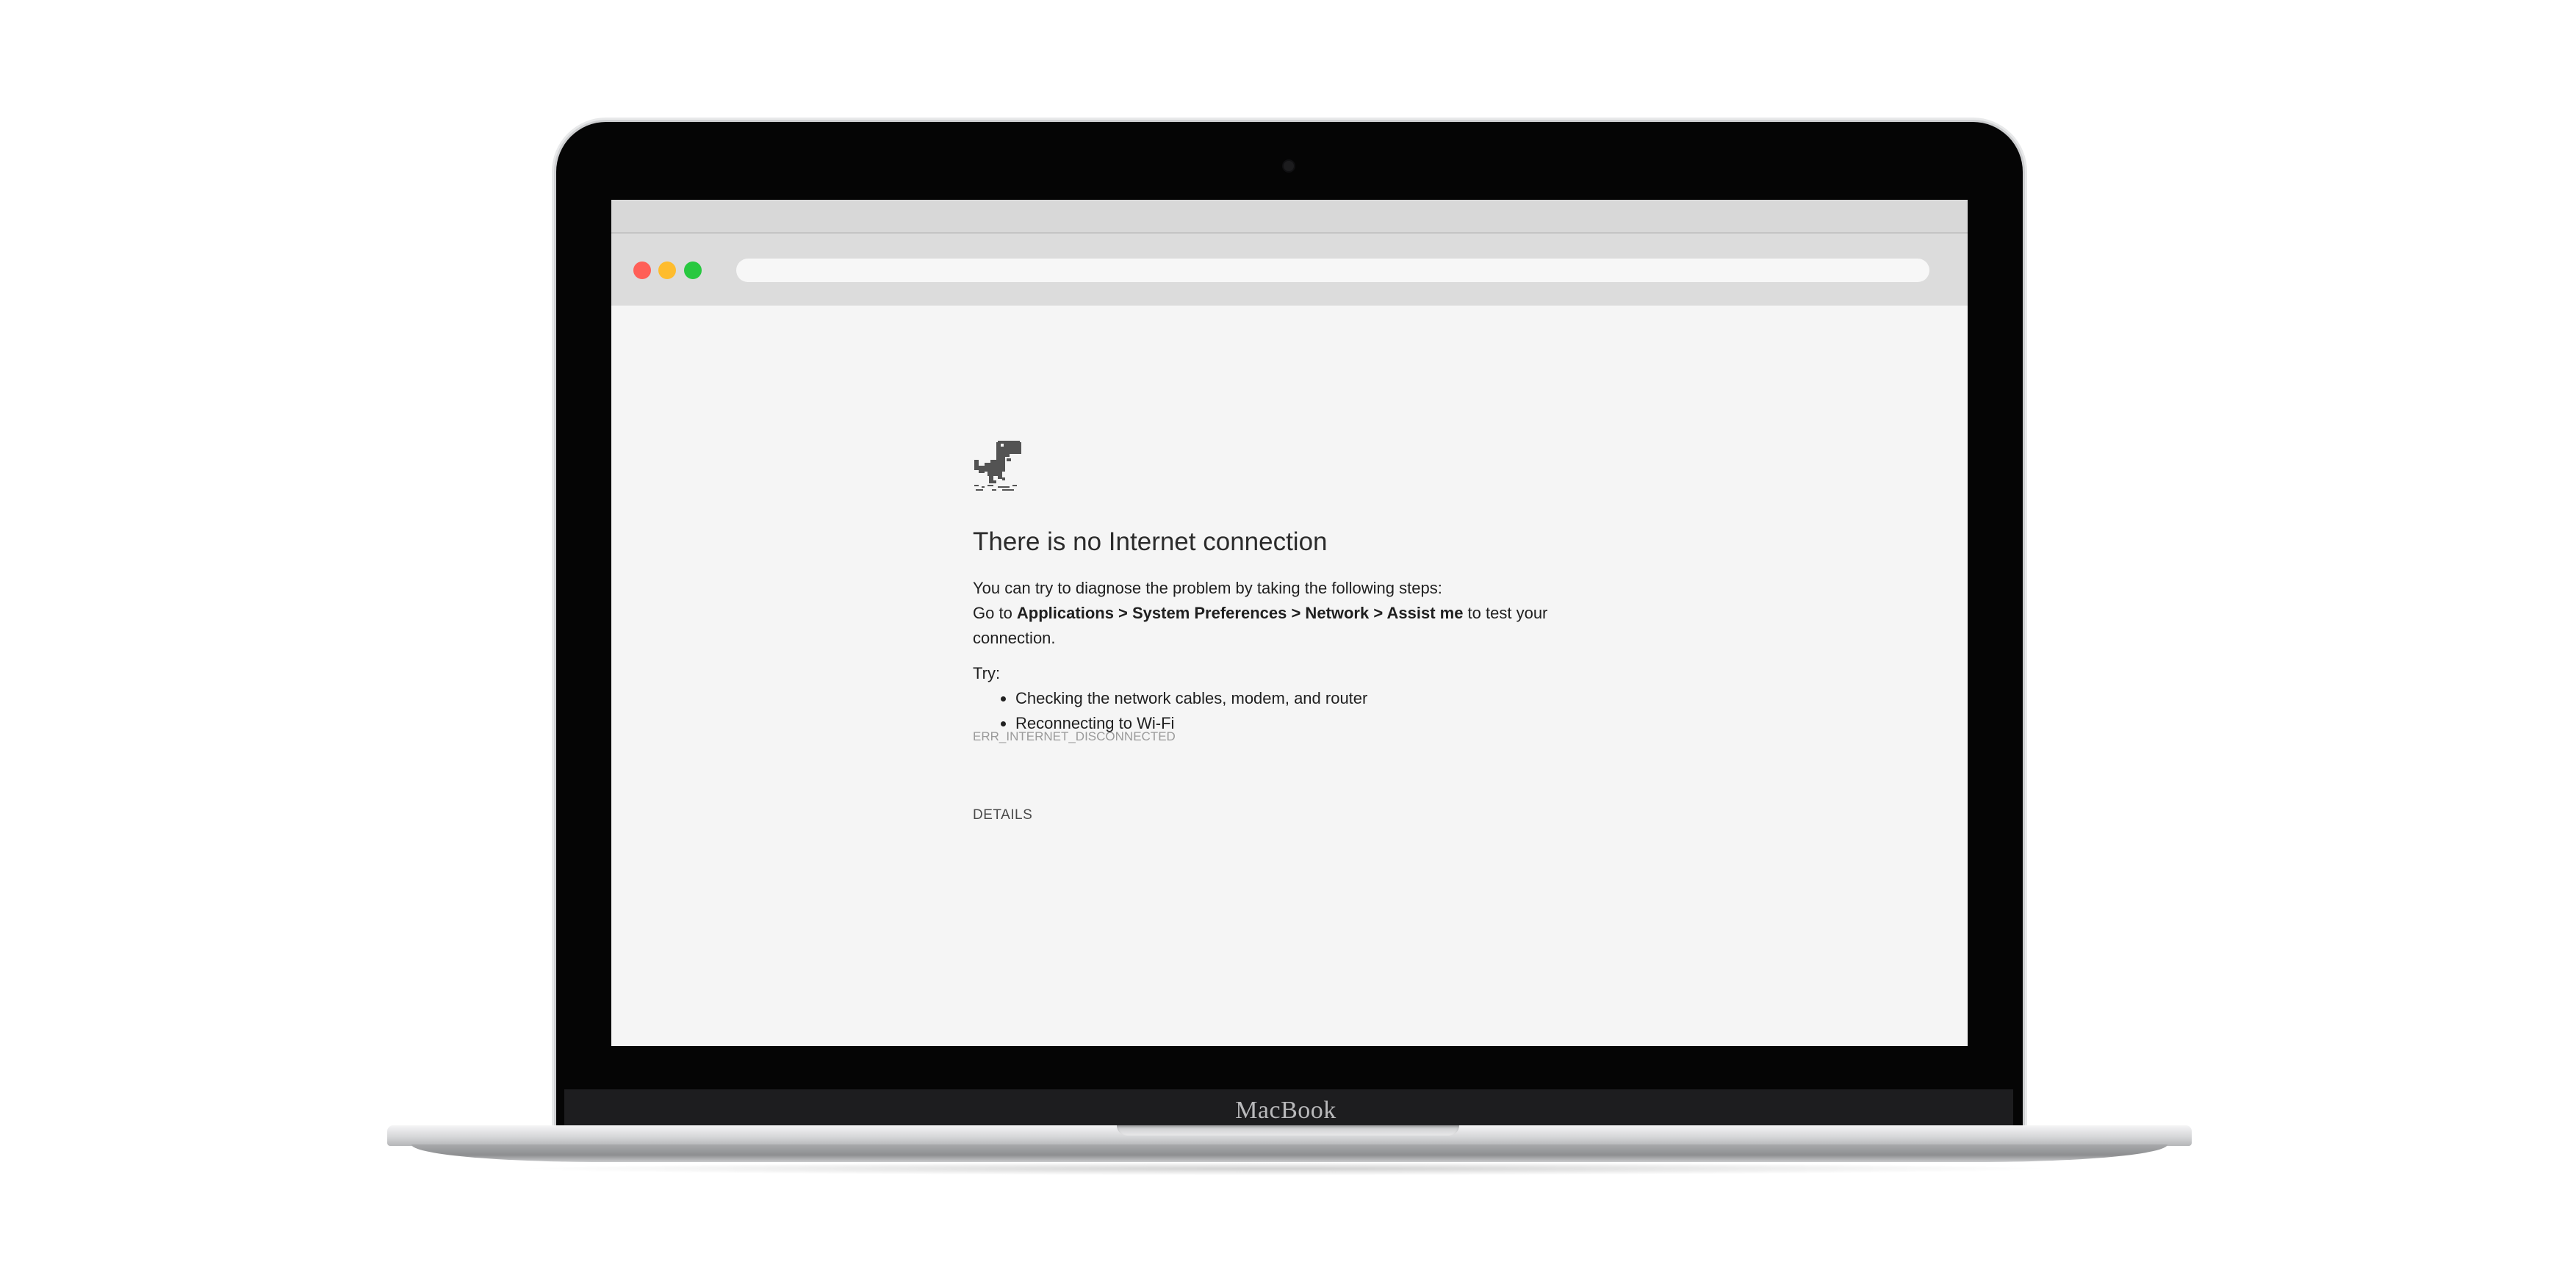 This screenshot has height=1284, width=2576. What do you see at coordinates (667, 270) in the screenshot?
I see `minimize-window-button` at bounding box center [667, 270].